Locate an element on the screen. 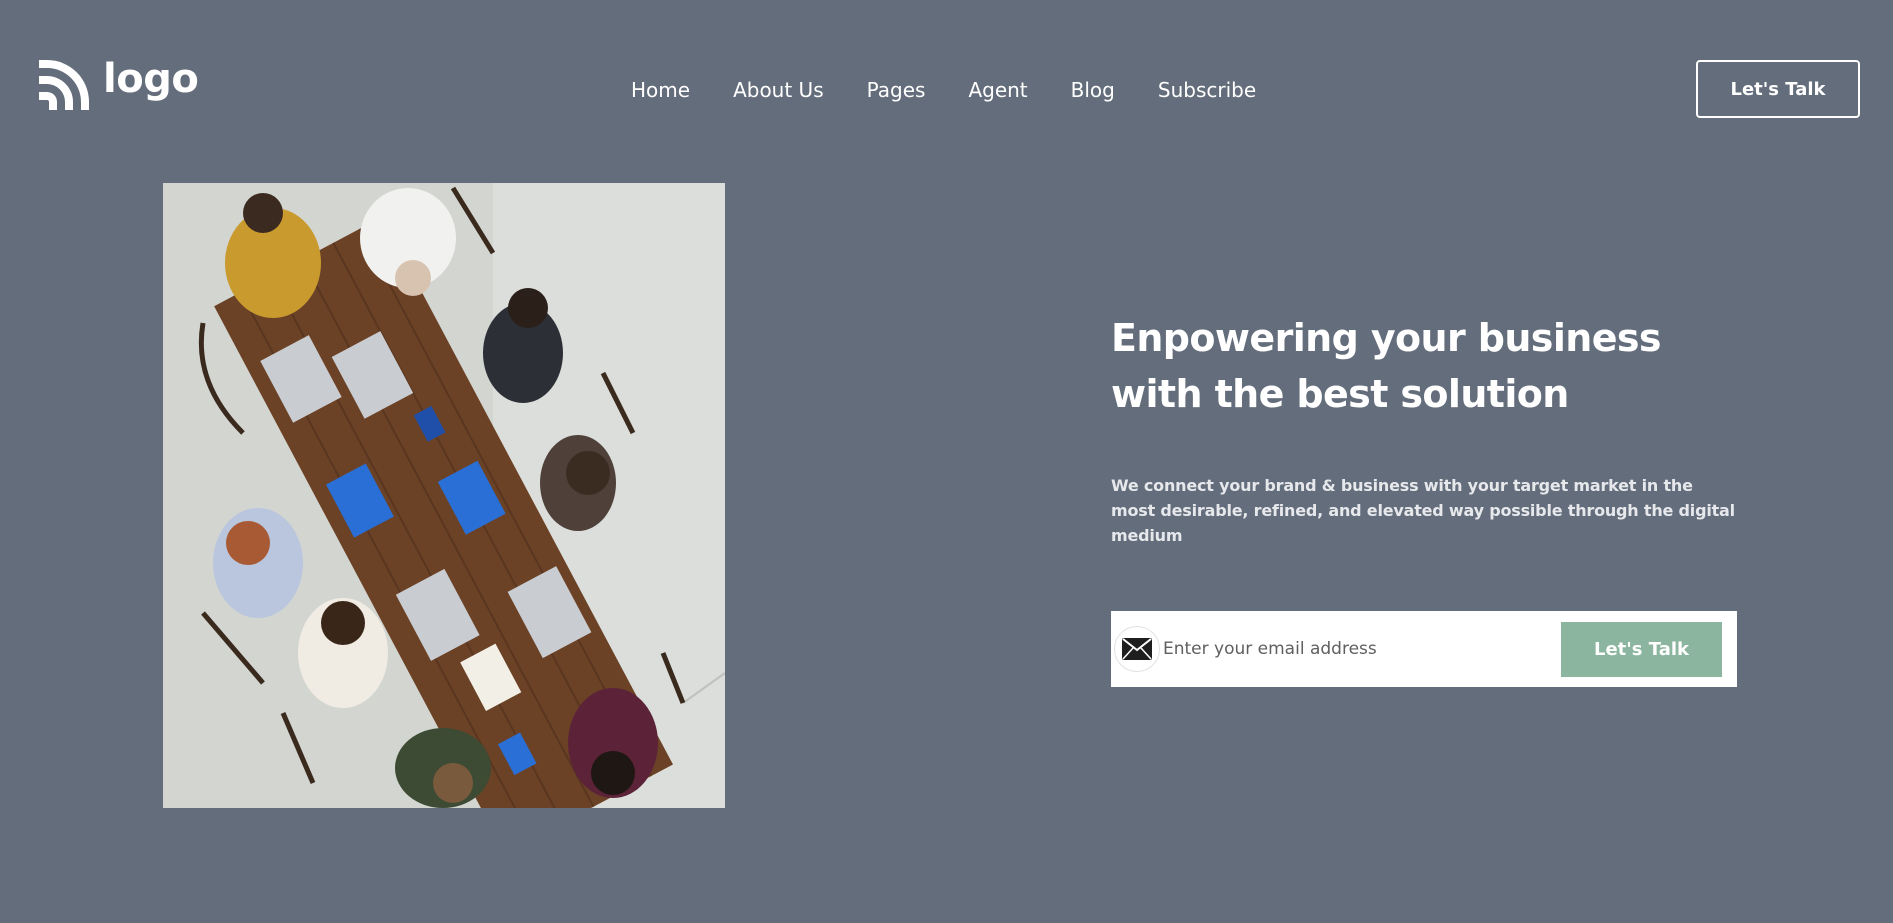 This screenshot has height=923, width=1893. logo: logo is located at coordinates (118, 84).